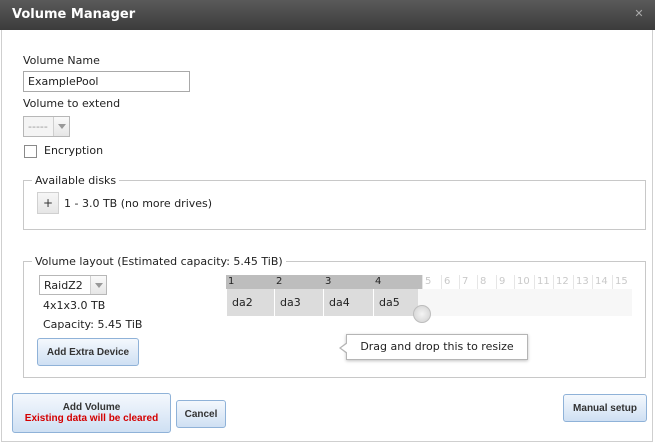 The width and height of the screenshot is (655, 444). What do you see at coordinates (602, 282) in the screenshot?
I see `column-header-inactive: 14` at bounding box center [602, 282].